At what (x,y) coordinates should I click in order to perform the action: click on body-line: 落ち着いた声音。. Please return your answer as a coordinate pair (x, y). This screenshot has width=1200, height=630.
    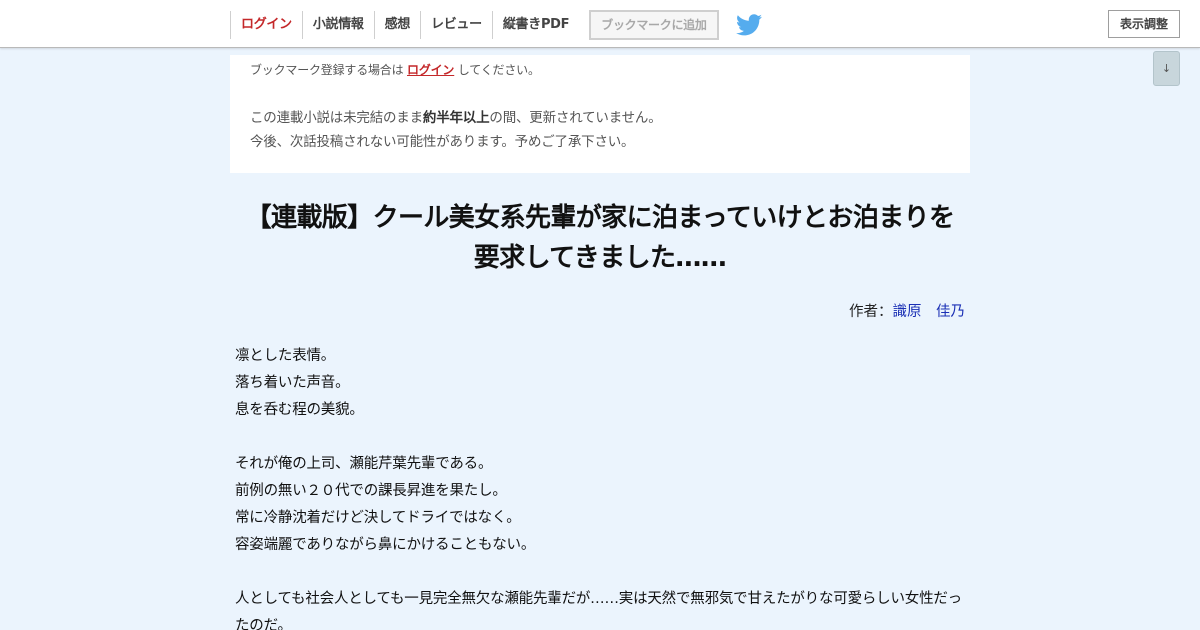
    Looking at the image, I should click on (292, 383).